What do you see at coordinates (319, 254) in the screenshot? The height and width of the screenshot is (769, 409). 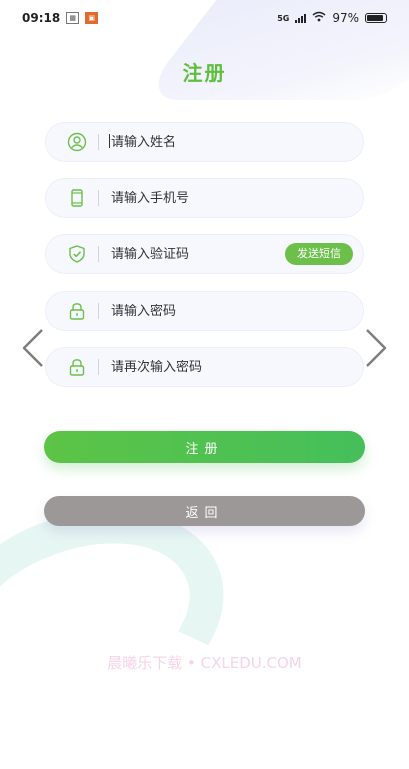 I see `send-sms-button: 发送短信` at bounding box center [319, 254].